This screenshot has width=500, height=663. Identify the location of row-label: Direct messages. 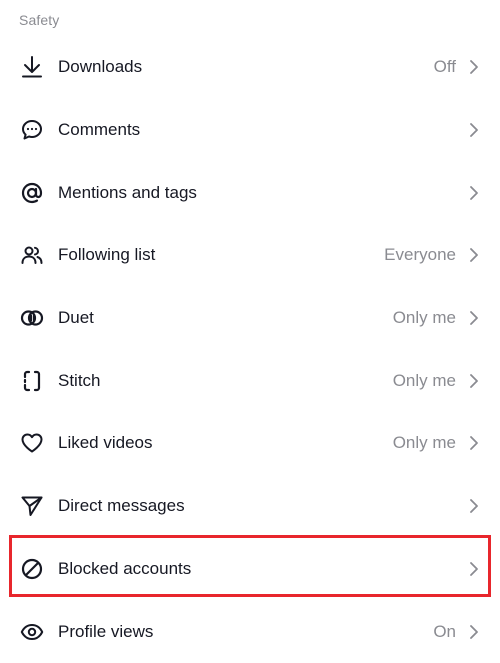
(121, 506).